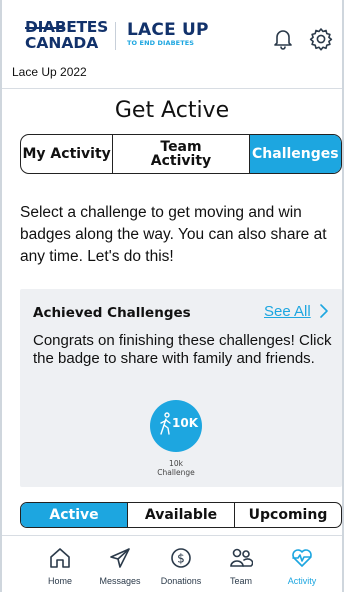 The height and width of the screenshot is (592, 344). Describe the element at coordinates (67, 154) in the screenshot. I see `tab-my-activity: My Activity` at that location.